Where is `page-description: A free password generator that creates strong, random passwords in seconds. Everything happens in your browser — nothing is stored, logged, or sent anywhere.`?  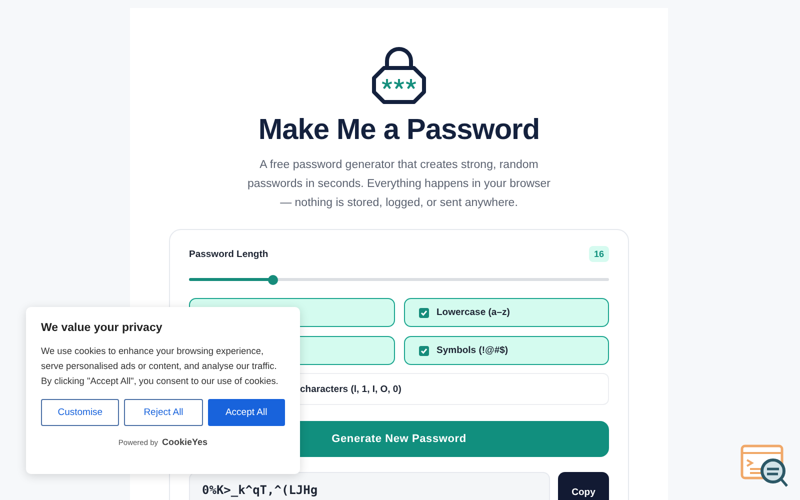
page-description: A free password generator that creates strong, random passwords in seconds. Everything happens in your browser — nothing is stored, logged, or sent anywhere. is located at coordinates (399, 184).